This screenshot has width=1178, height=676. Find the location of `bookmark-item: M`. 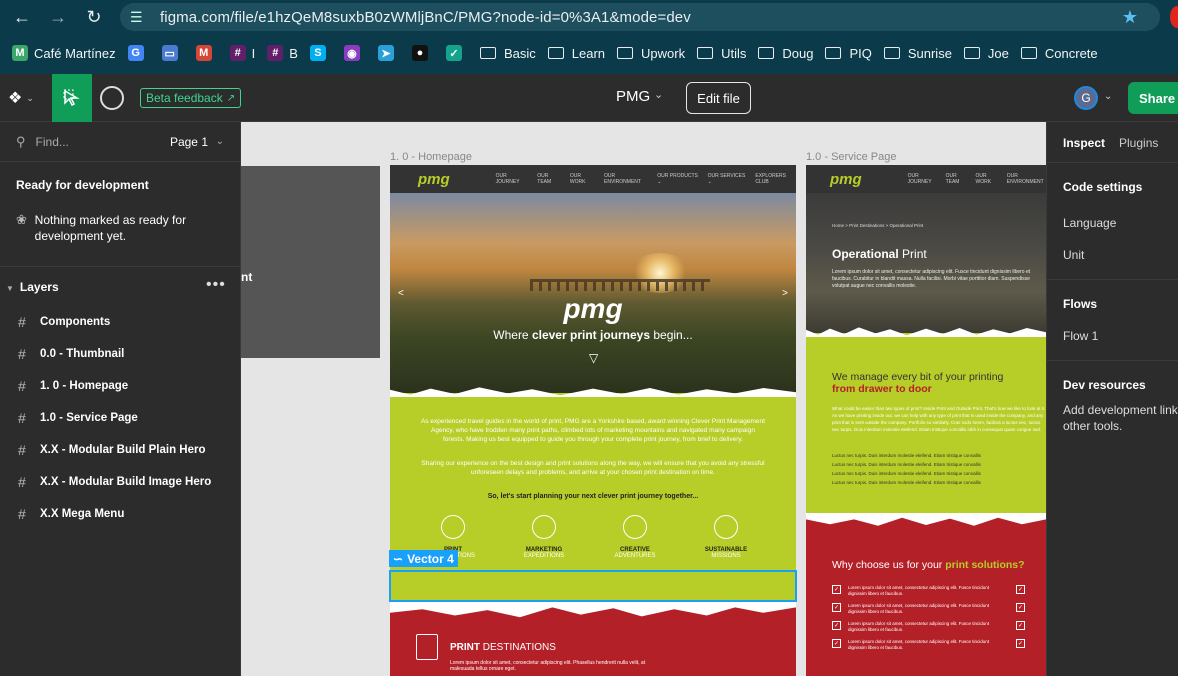

bookmark-item: M is located at coordinates (206, 53).